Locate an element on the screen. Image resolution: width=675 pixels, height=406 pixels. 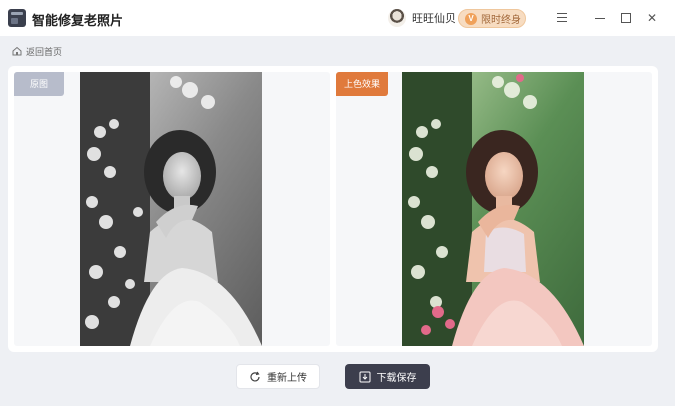
download-save-label: 下载保存 is located at coordinates (397, 376).